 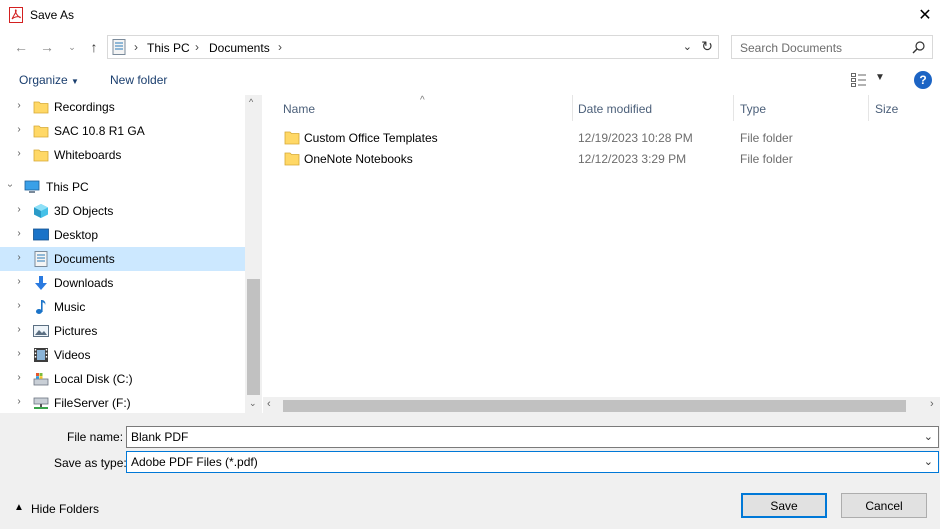 I want to click on tree-item-3d-objects: › 3D Objects, so click(x=122, y=211).